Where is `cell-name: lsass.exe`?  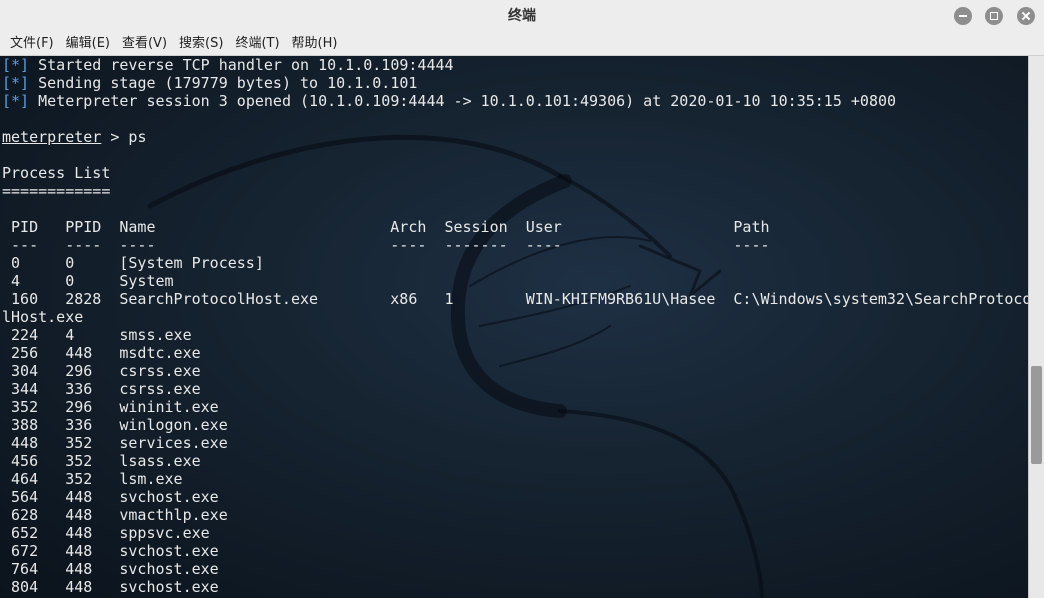
cell-name: lsass.exe is located at coordinates (160, 461).